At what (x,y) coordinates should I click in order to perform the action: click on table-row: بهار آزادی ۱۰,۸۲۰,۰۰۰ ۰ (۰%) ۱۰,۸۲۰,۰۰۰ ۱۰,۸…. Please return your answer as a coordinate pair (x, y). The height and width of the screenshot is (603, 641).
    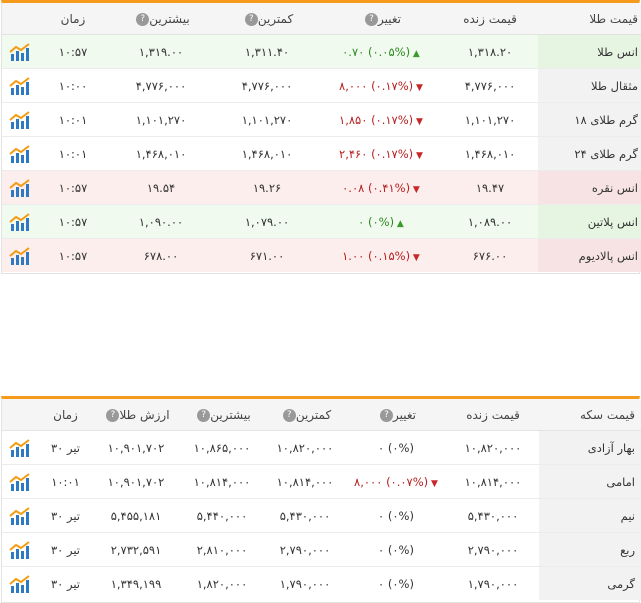
    Looking at the image, I should click on (321, 447).